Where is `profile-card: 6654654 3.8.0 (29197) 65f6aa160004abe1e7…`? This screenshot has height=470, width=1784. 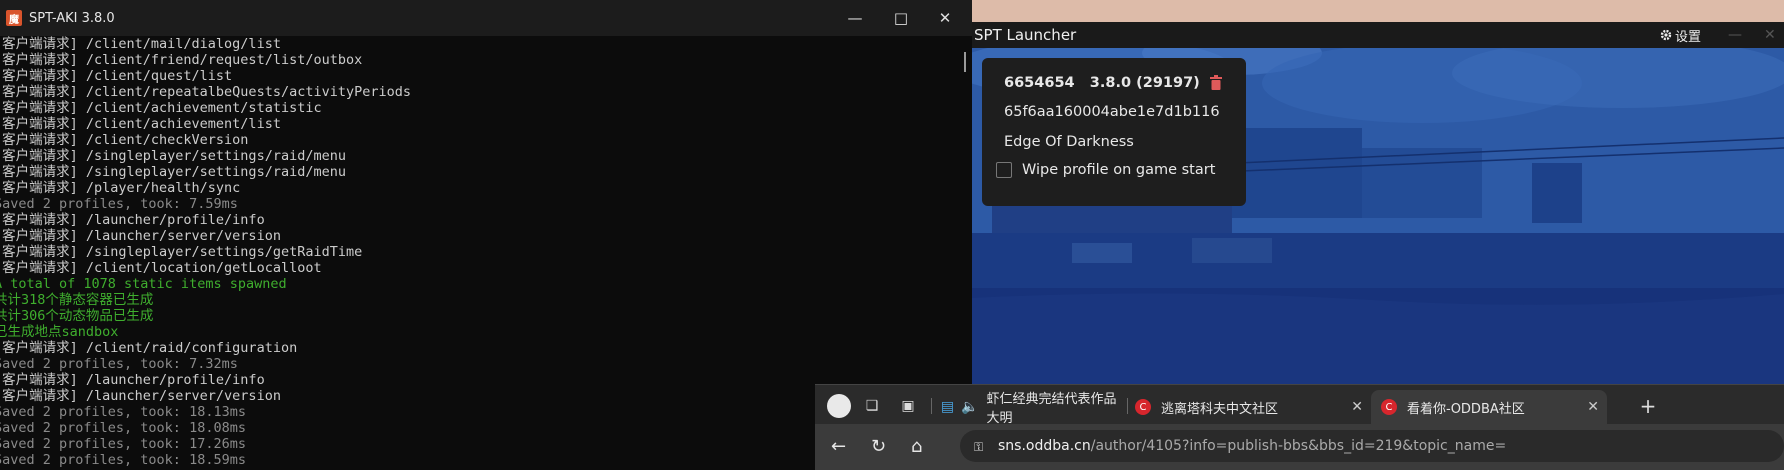
profile-card: 6654654 3.8.0 (29197) 65f6aa160004abe1e7… is located at coordinates (1114, 132).